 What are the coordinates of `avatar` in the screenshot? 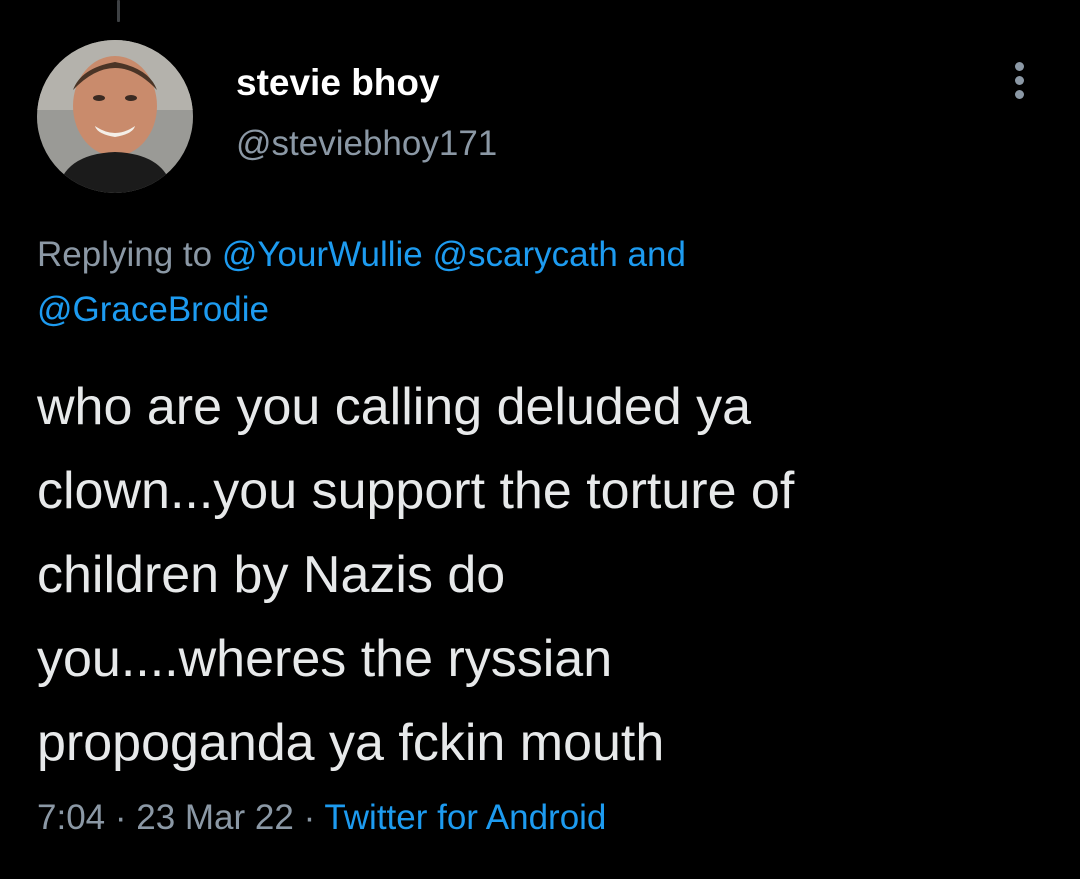 It's located at (115, 116).